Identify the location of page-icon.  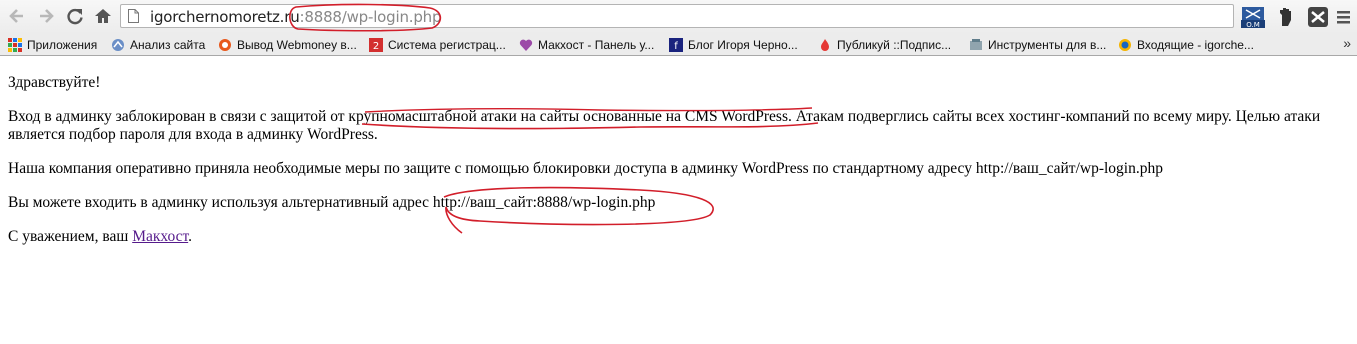
(133, 16).